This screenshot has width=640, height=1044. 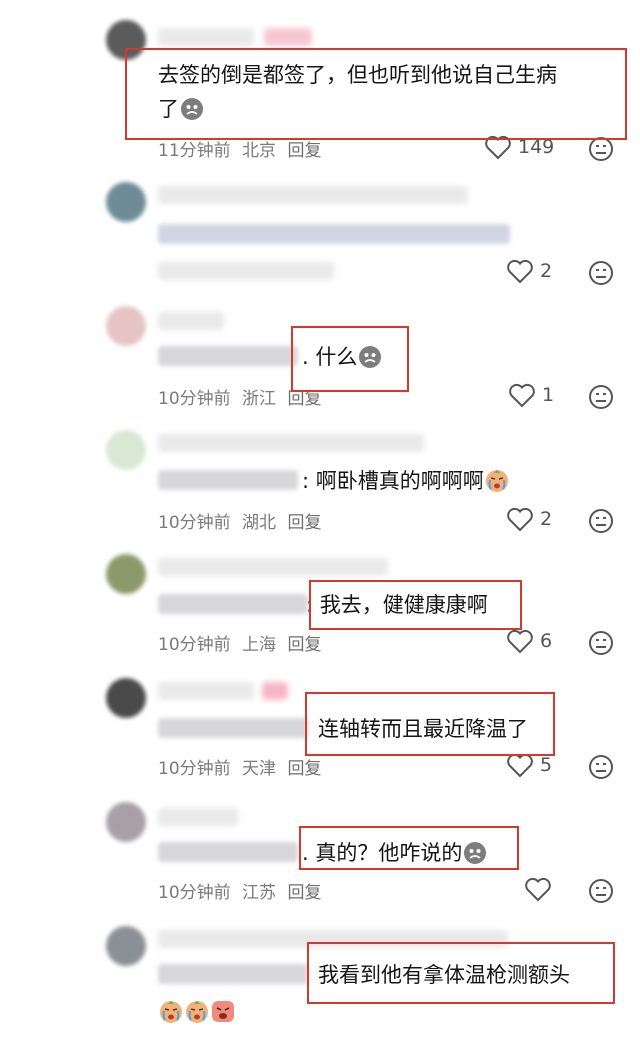 I want to click on comment-meta: 10分钟前 湖北 回复, so click(x=242, y=520).